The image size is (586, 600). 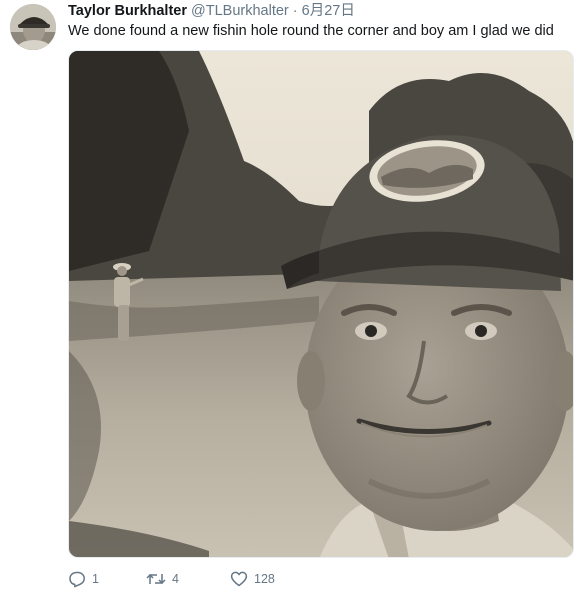 What do you see at coordinates (239, 579) in the screenshot?
I see `heart-icon` at bounding box center [239, 579].